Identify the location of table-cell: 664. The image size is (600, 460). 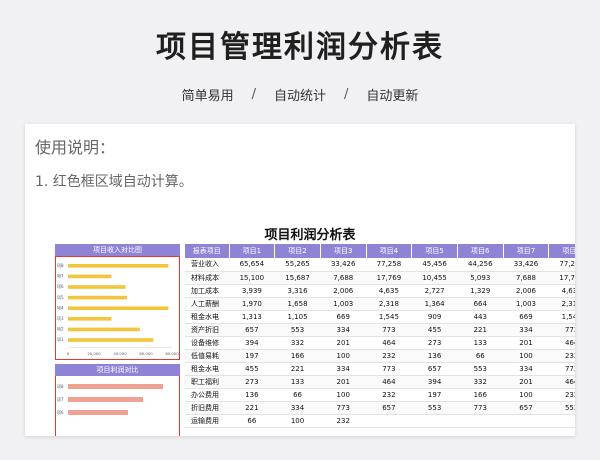
(480, 304).